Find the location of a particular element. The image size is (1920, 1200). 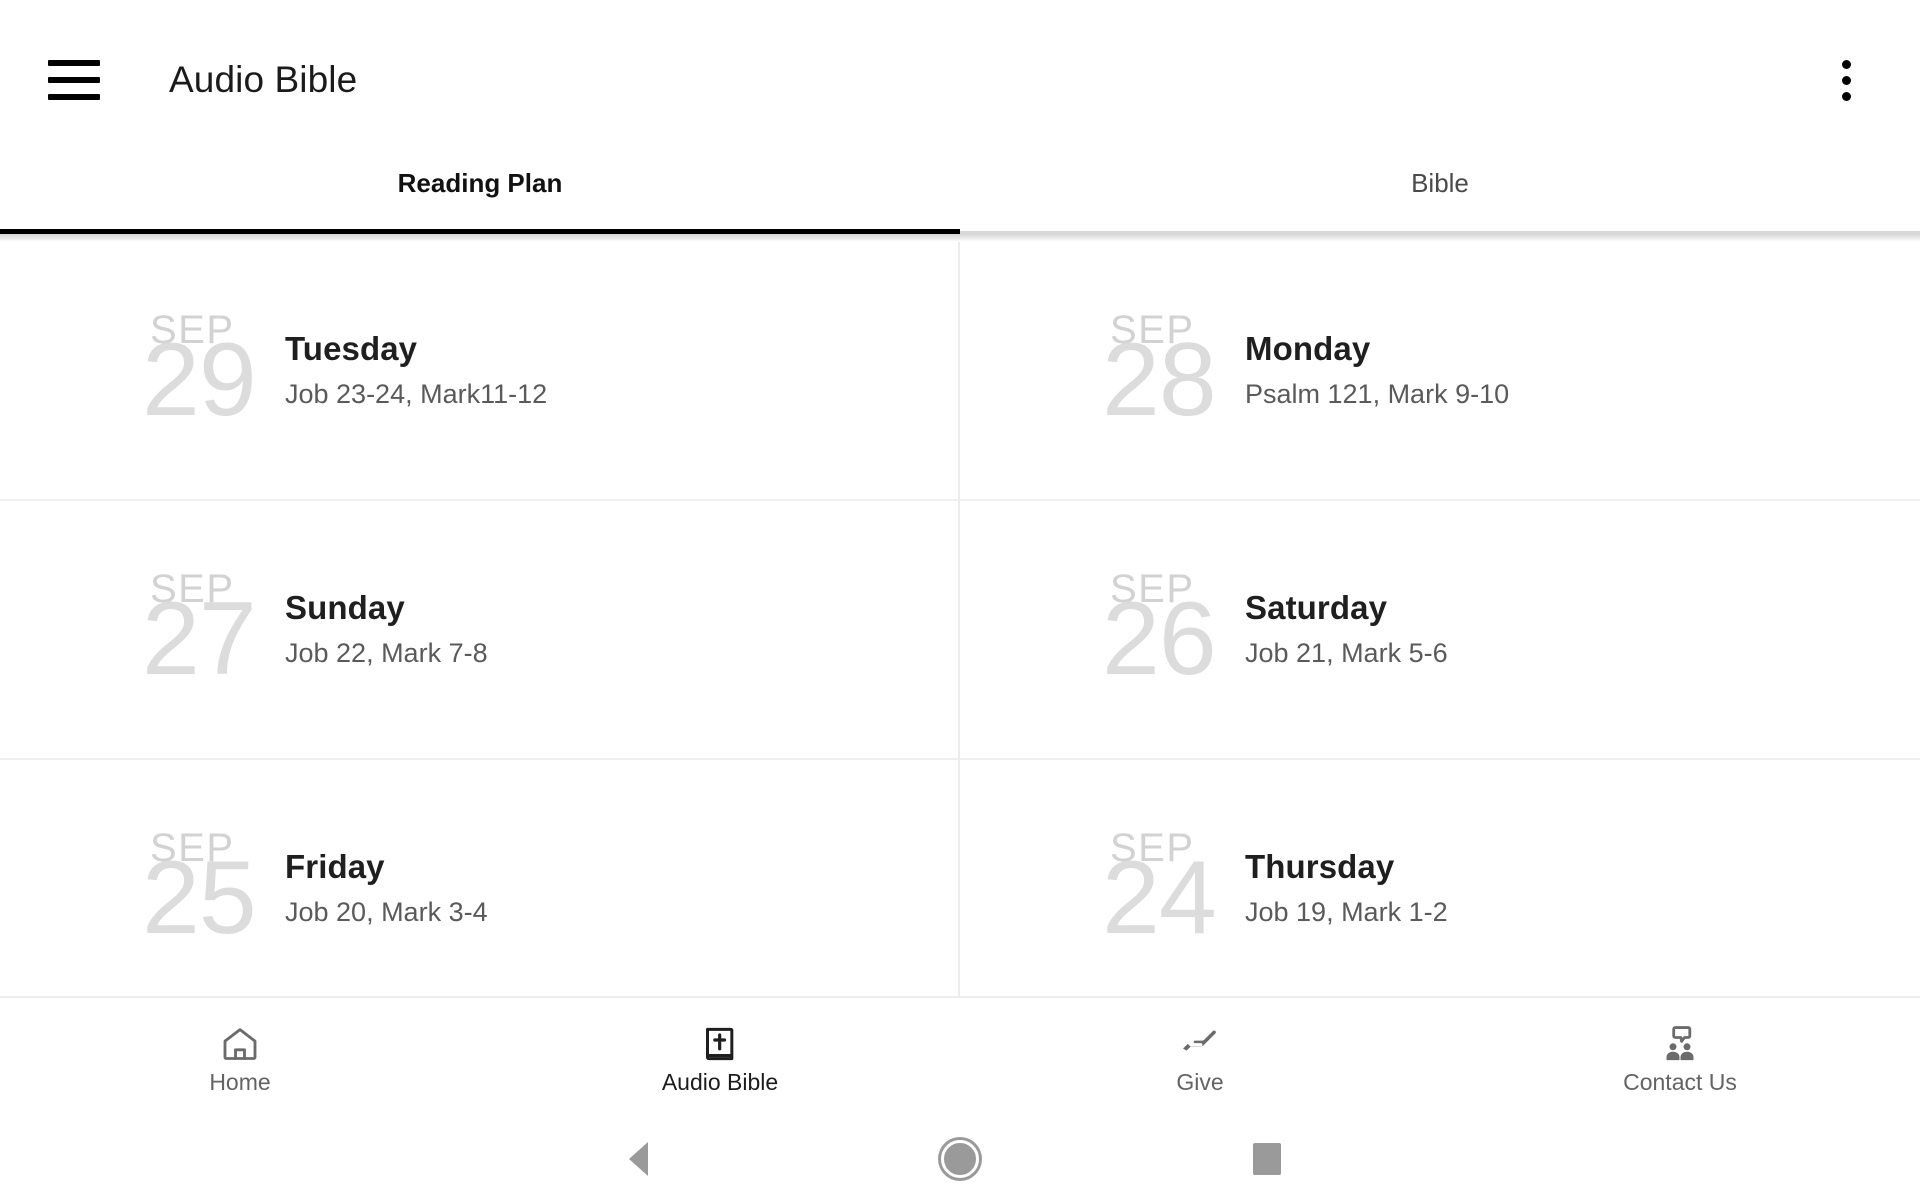

card-date-block: SEP 25 is located at coordinates (142, 878).